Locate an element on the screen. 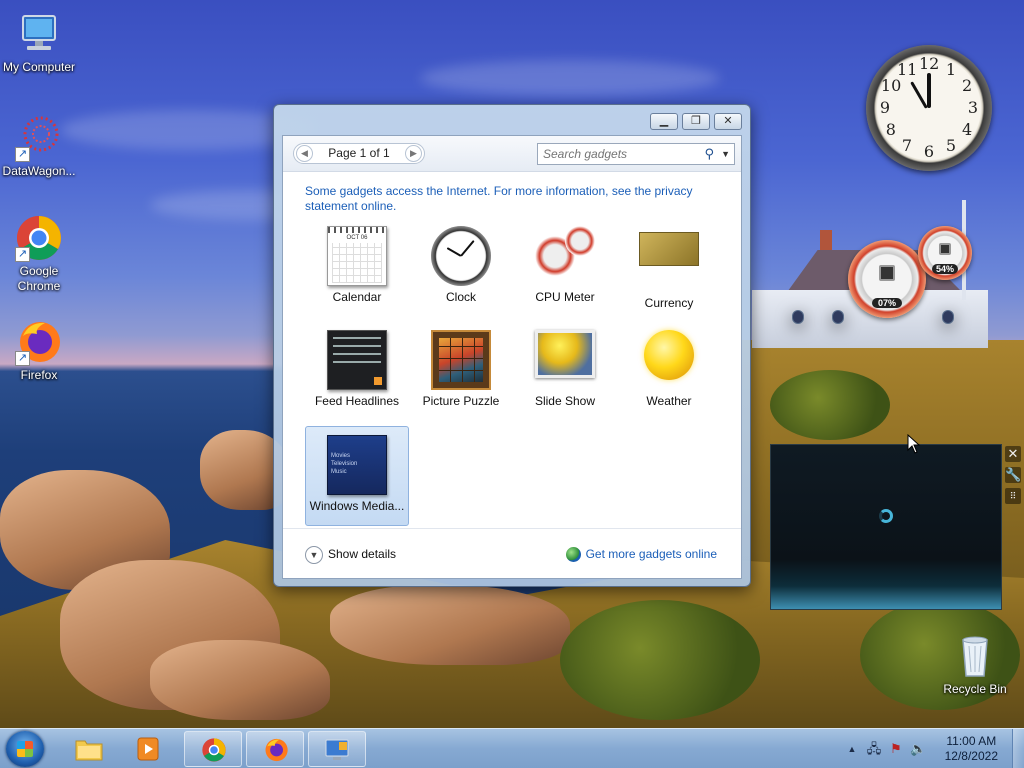 The image size is (1024, 768). chevron-down-icon: ▼ is located at coordinates (314, 554).